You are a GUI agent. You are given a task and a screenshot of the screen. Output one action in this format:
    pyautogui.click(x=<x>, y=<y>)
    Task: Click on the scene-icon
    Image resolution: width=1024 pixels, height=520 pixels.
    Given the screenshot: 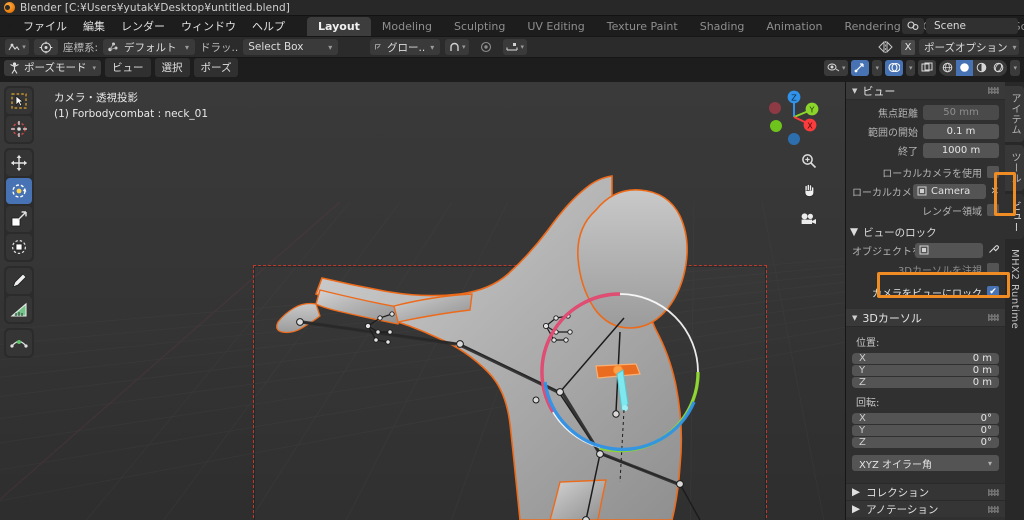 What is the action you would take?
    pyautogui.click(x=913, y=26)
    